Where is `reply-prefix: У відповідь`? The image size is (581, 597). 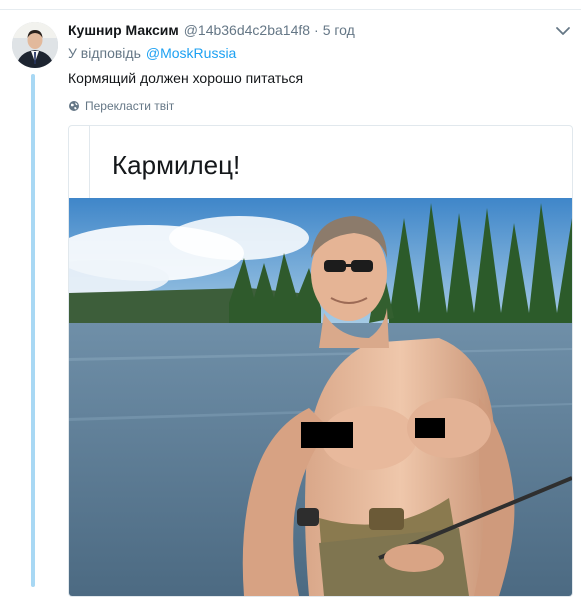
reply-prefix: У відповідь is located at coordinates (104, 53).